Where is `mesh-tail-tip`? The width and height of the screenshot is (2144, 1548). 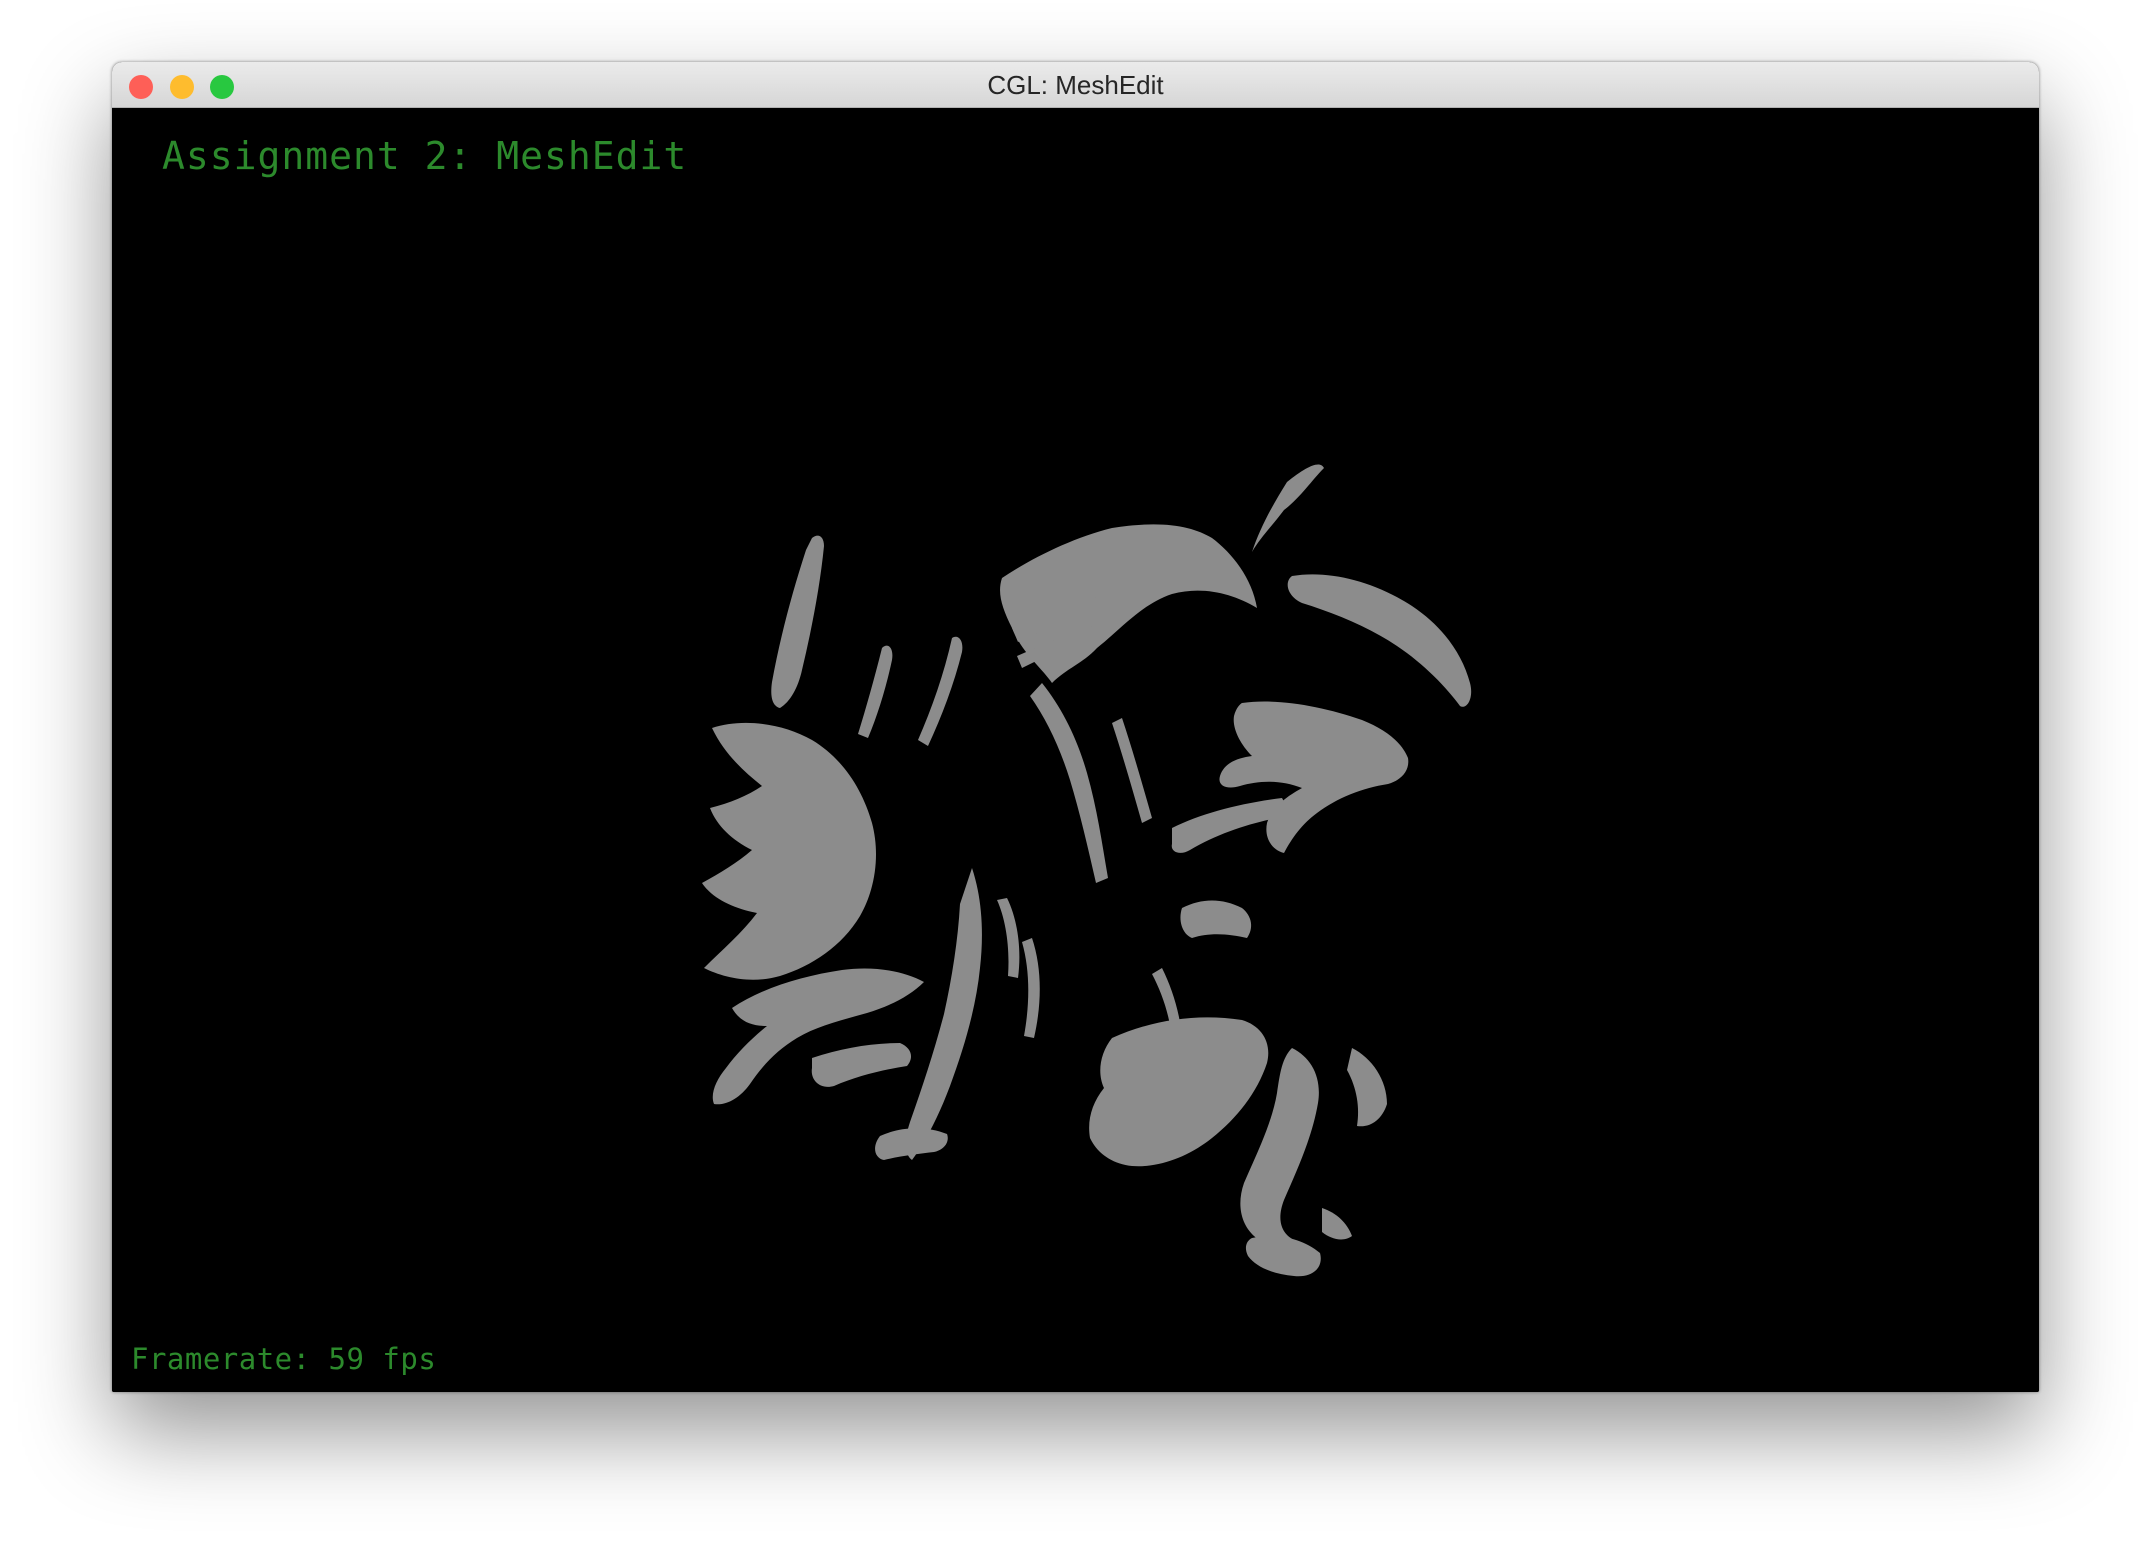
mesh-tail-tip is located at coordinates (1337, 1224).